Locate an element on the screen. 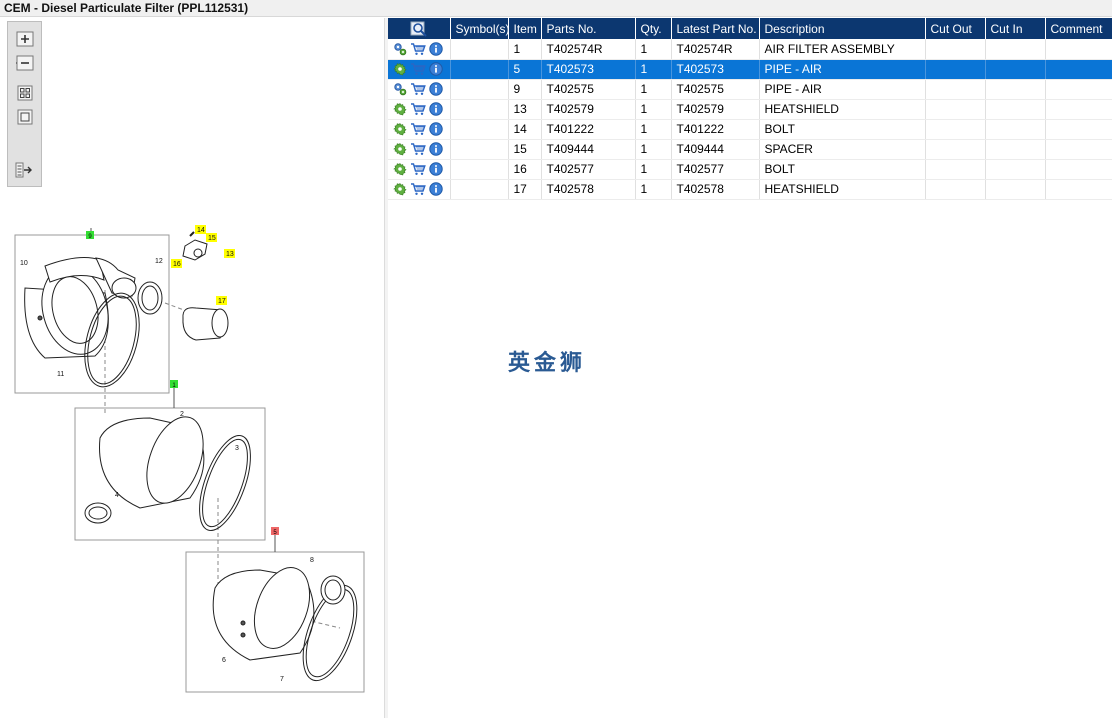 This screenshot has width=1112, height=718. callout-14: 14 is located at coordinates (201, 230).